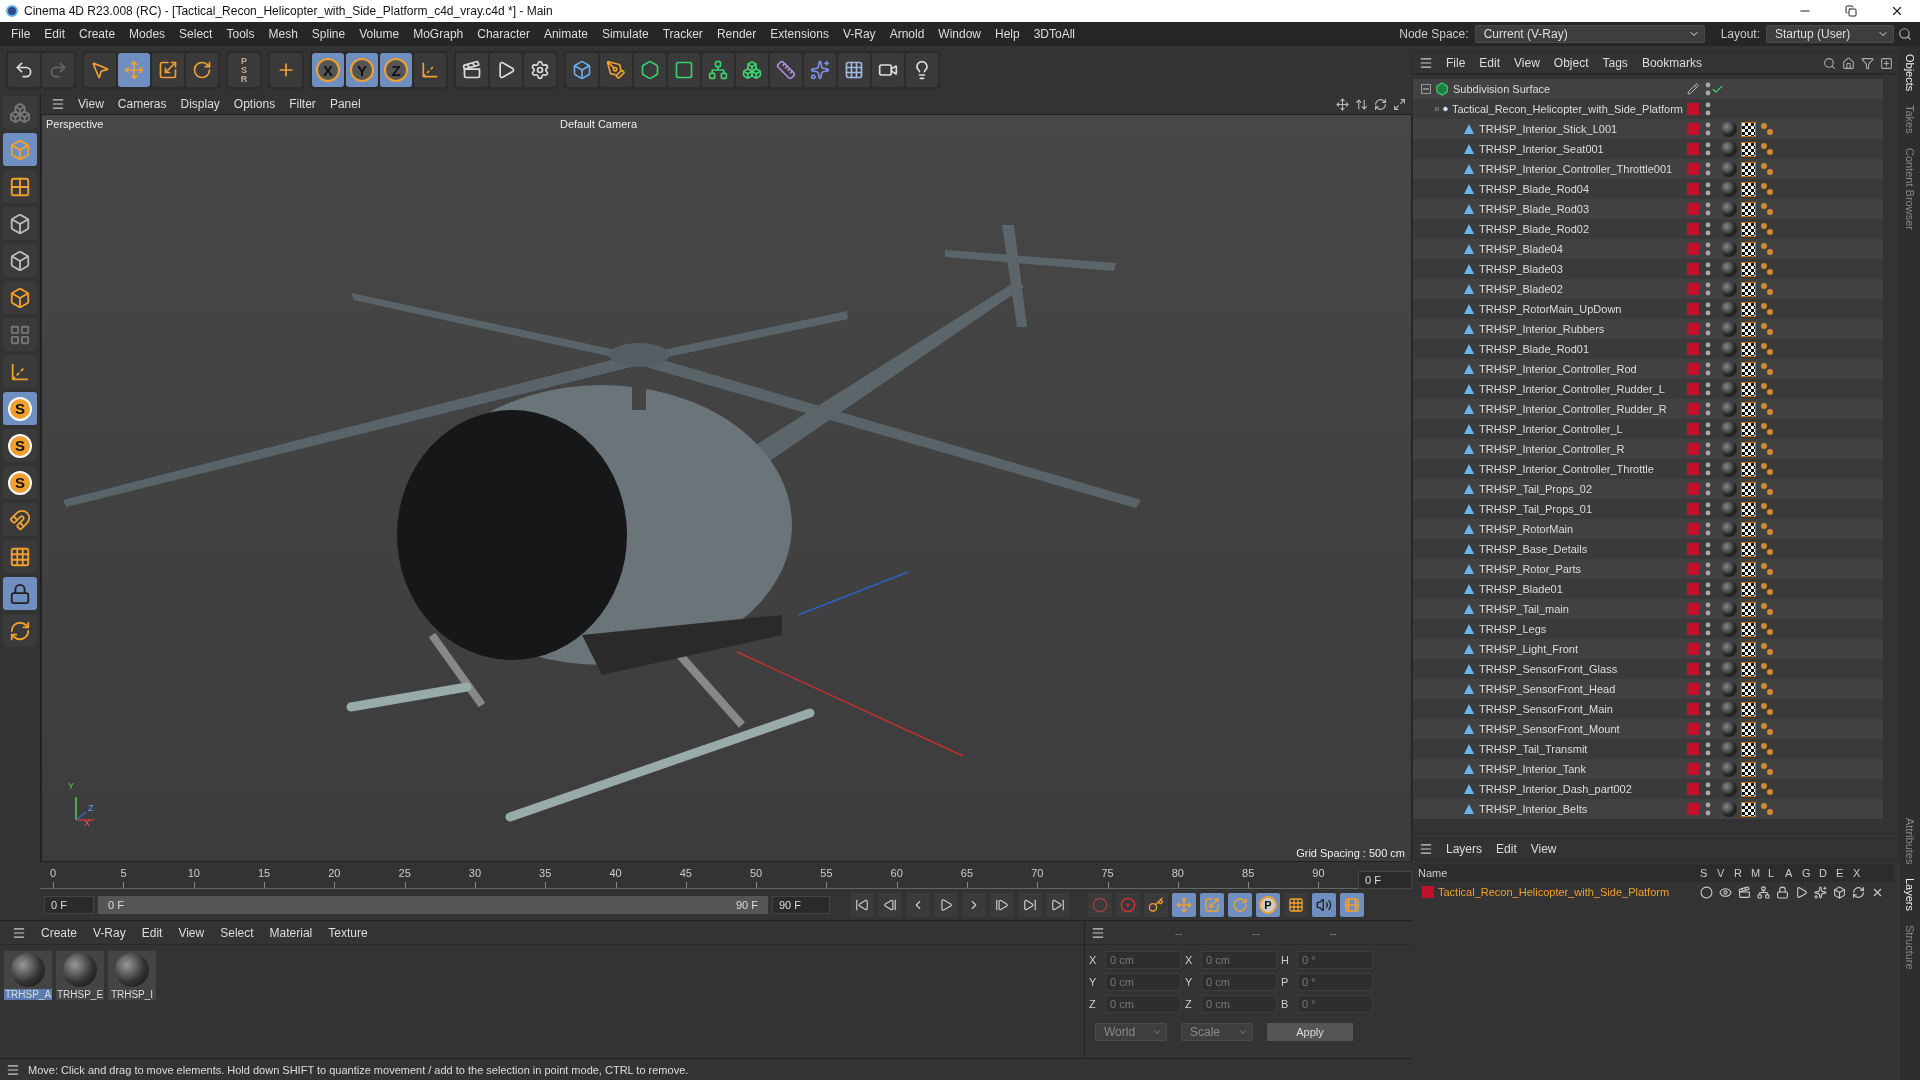 The height and width of the screenshot is (1080, 1920). What do you see at coordinates (1524, 609) in the screenshot?
I see `object-name: TRHSP_Tail_main` at bounding box center [1524, 609].